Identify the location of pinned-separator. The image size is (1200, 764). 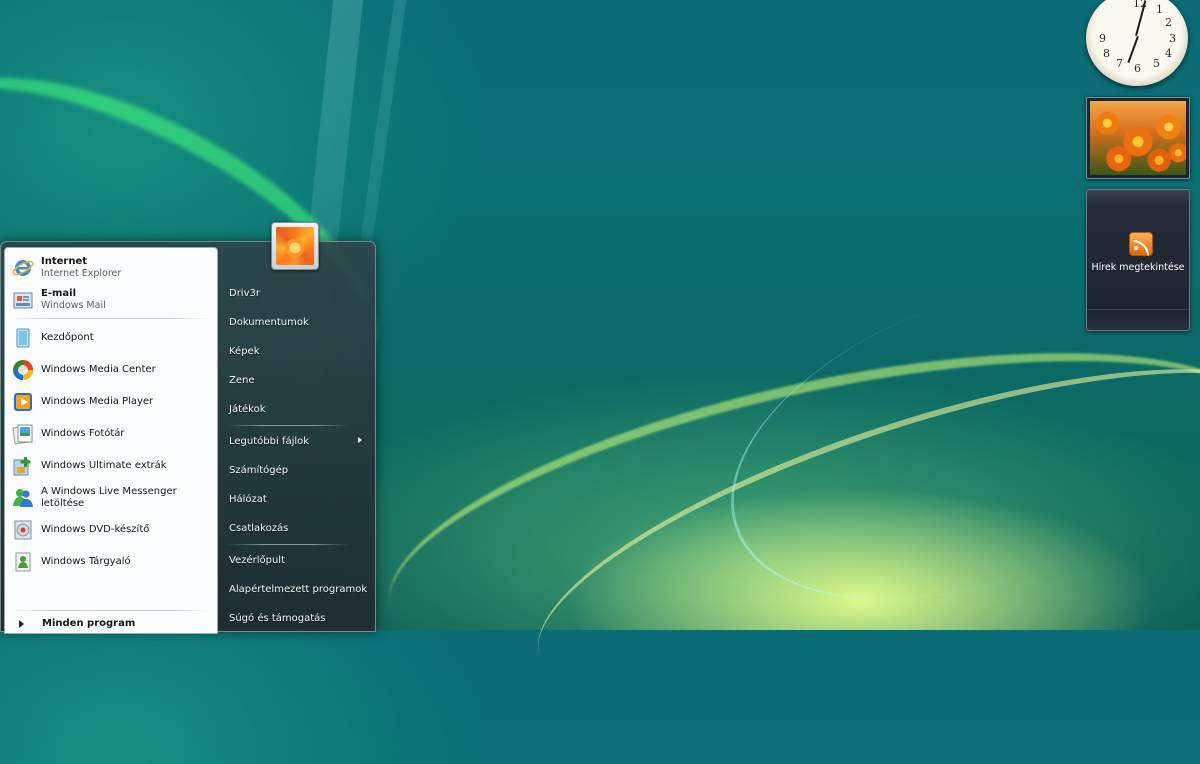
(110, 318).